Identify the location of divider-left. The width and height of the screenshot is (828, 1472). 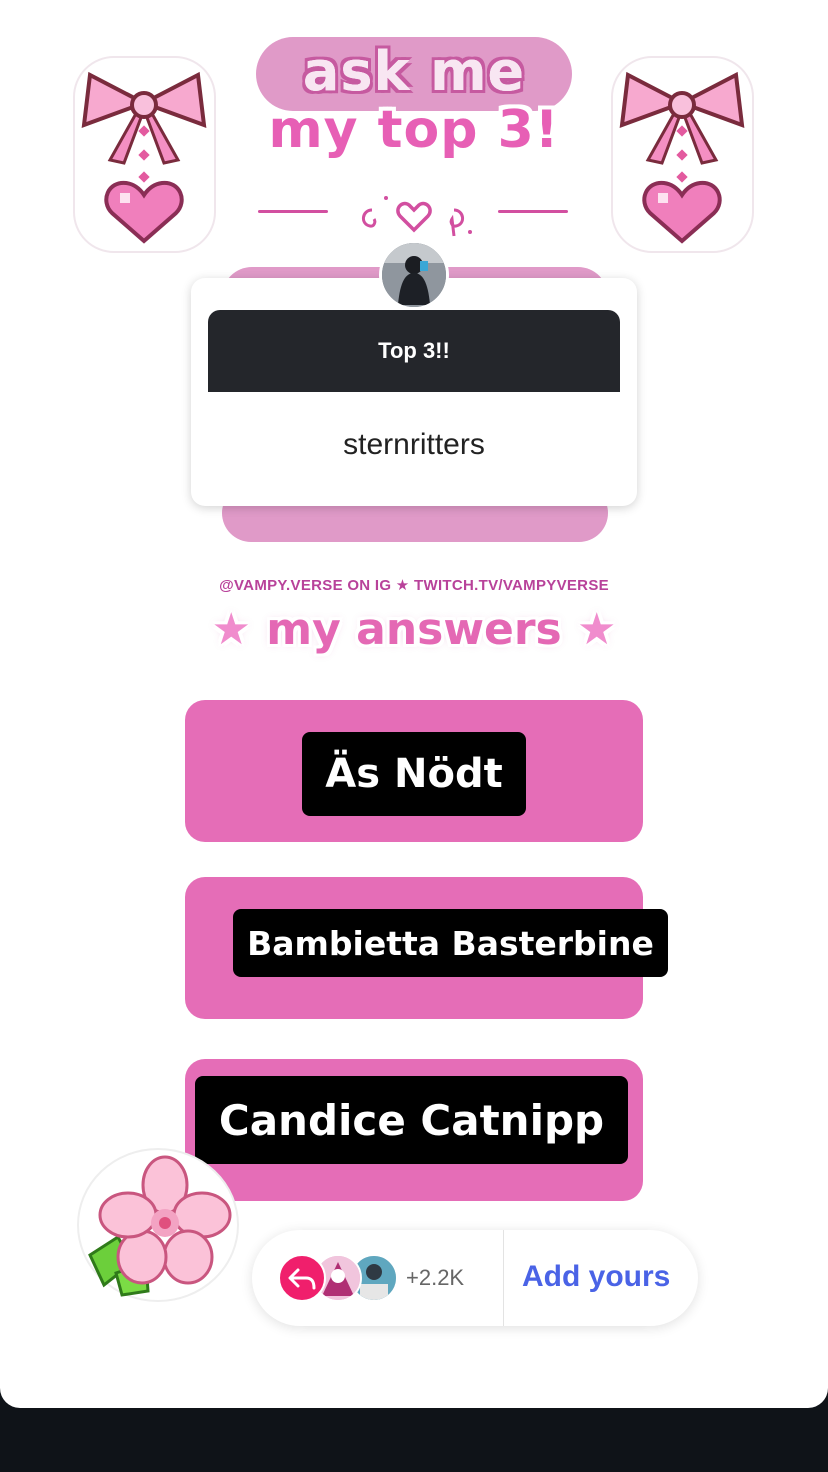
(293, 211).